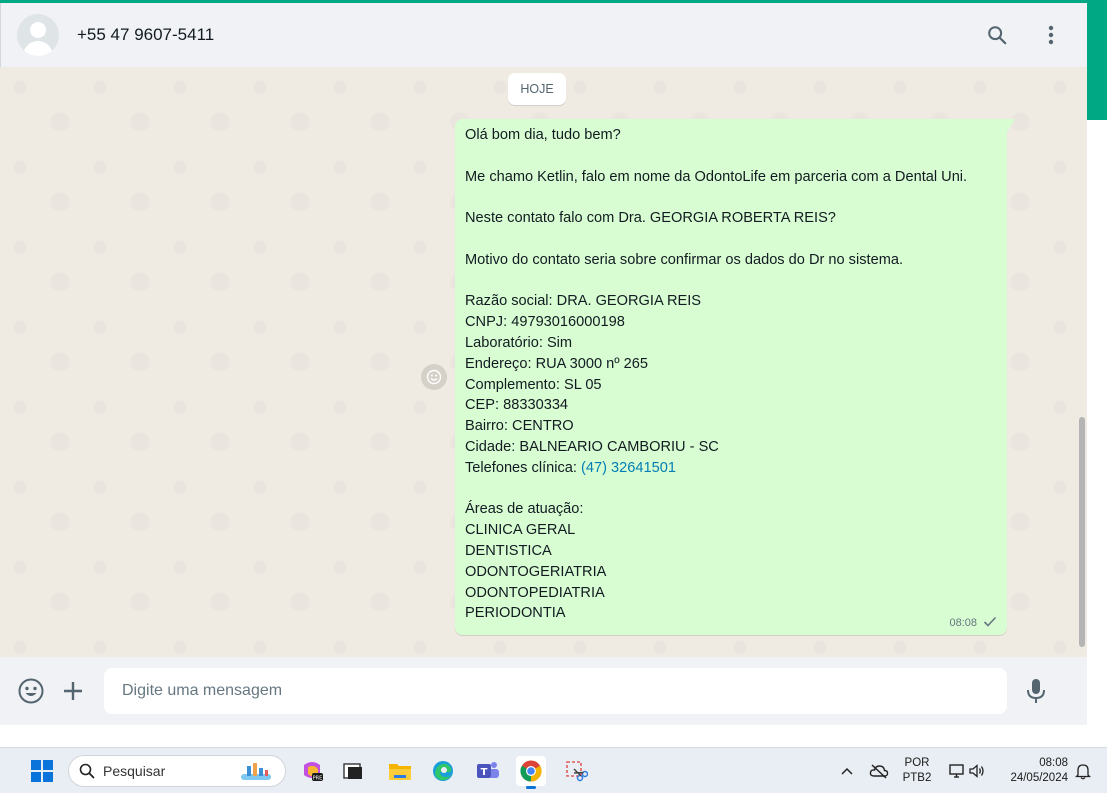 This screenshot has height=793, width=1107. I want to click on snipping-tool-icon, so click(576, 771).